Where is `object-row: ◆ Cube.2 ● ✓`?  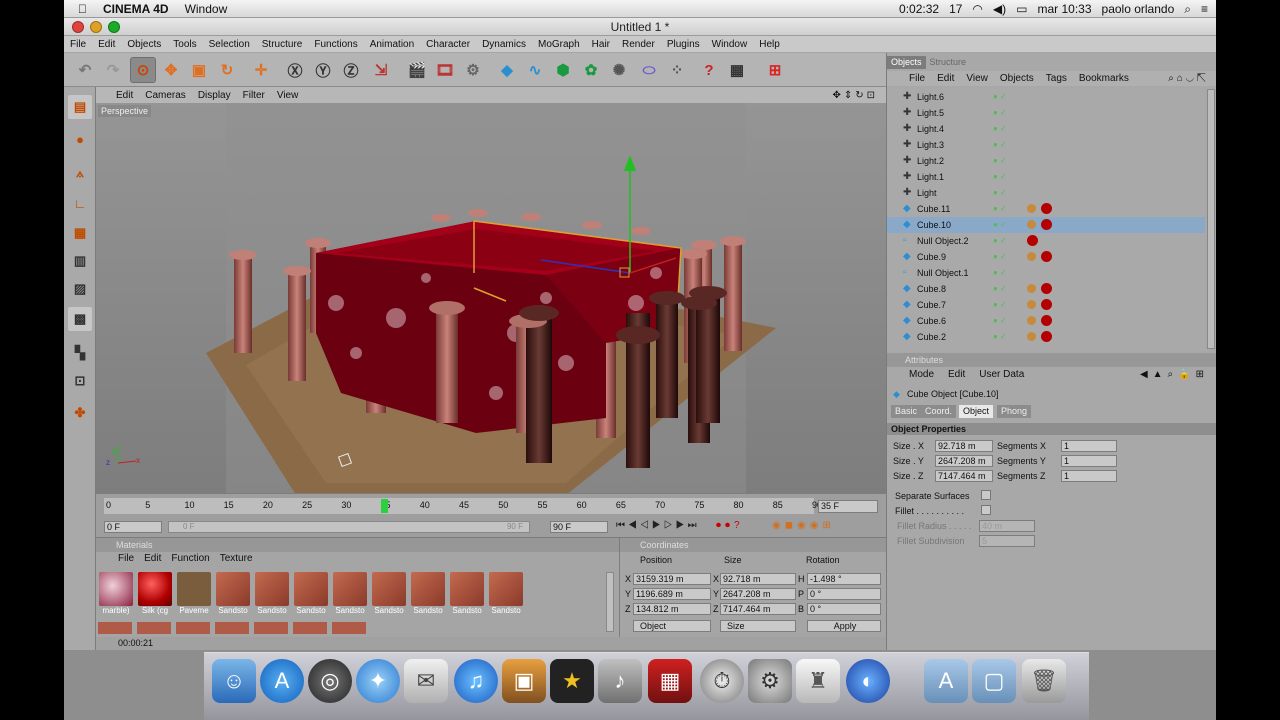 object-row: ◆ Cube.2 ● ✓ is located at coordinates (1046, 337).